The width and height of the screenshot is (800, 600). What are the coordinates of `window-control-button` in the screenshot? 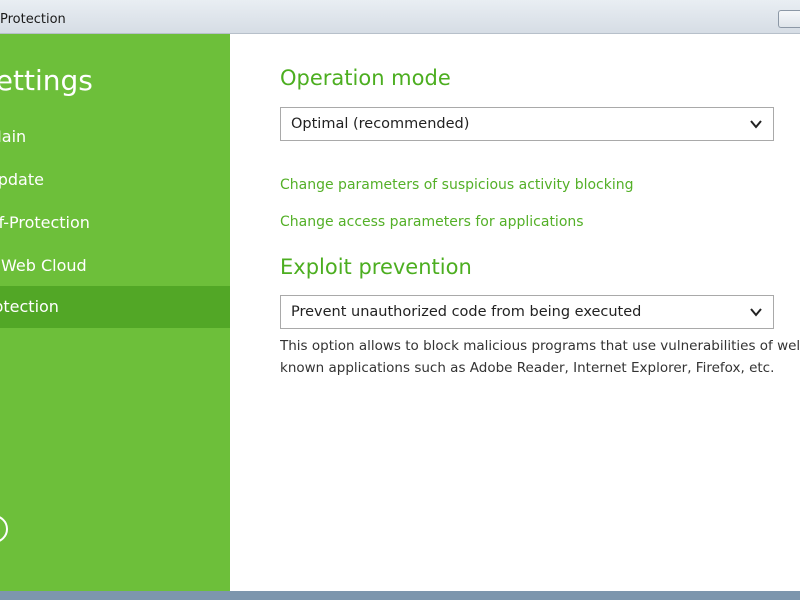 It's located at (789, 19).